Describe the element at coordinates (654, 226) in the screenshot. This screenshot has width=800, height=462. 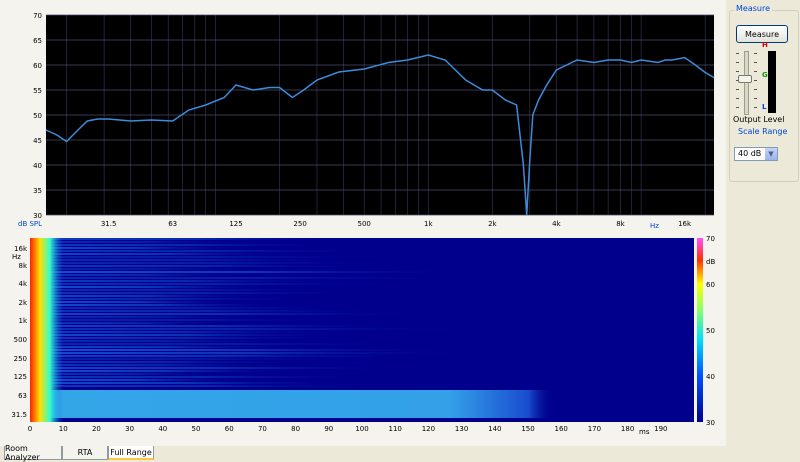
I see `x-axis-unit-label: Hz` at that location.